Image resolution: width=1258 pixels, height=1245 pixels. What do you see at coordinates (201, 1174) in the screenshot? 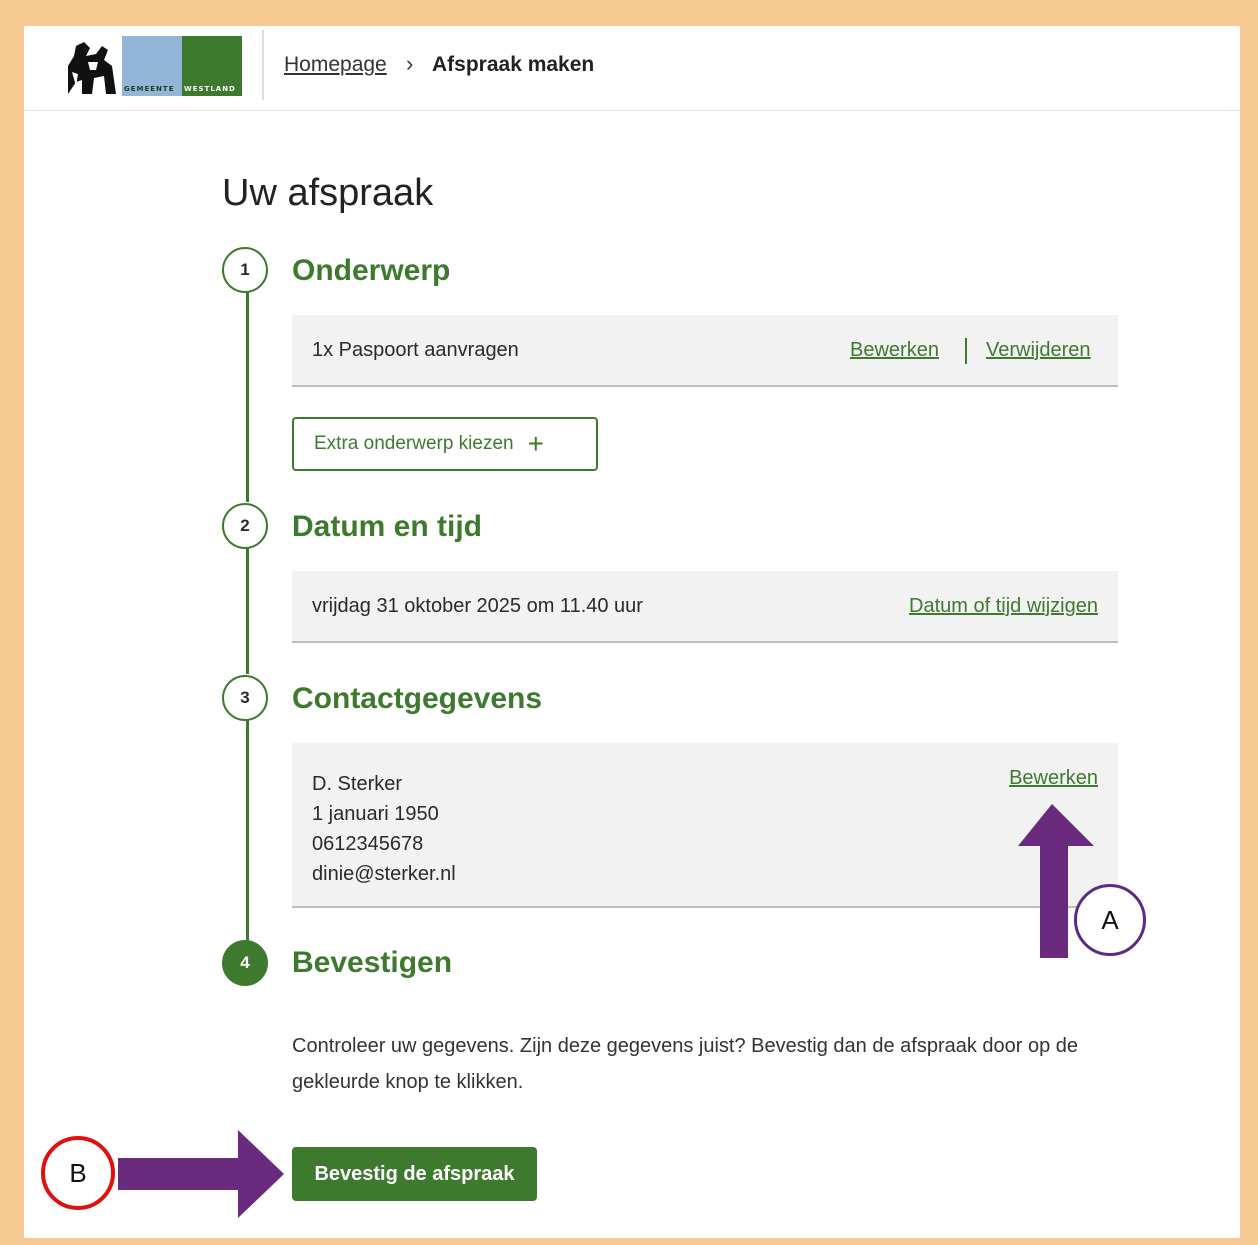
I see `annotation-b-arrow-icon` at bounding box center [201, 1174].